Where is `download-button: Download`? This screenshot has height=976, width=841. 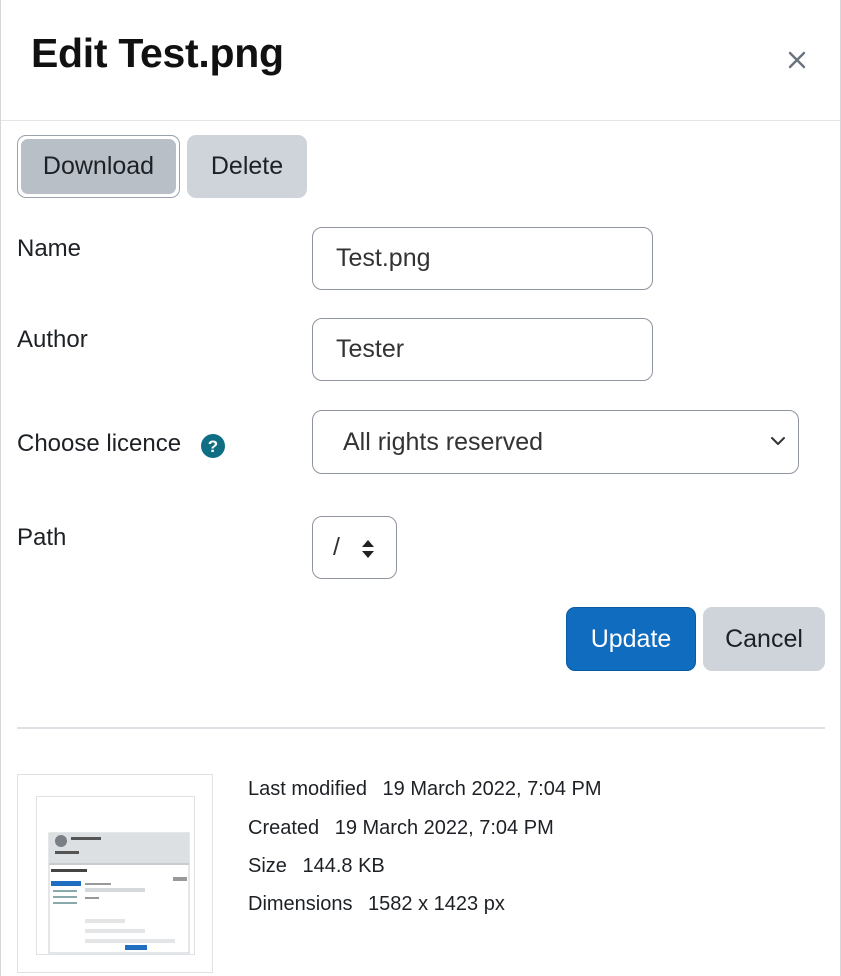
download-button: Download is located at coordinates (98, 166).